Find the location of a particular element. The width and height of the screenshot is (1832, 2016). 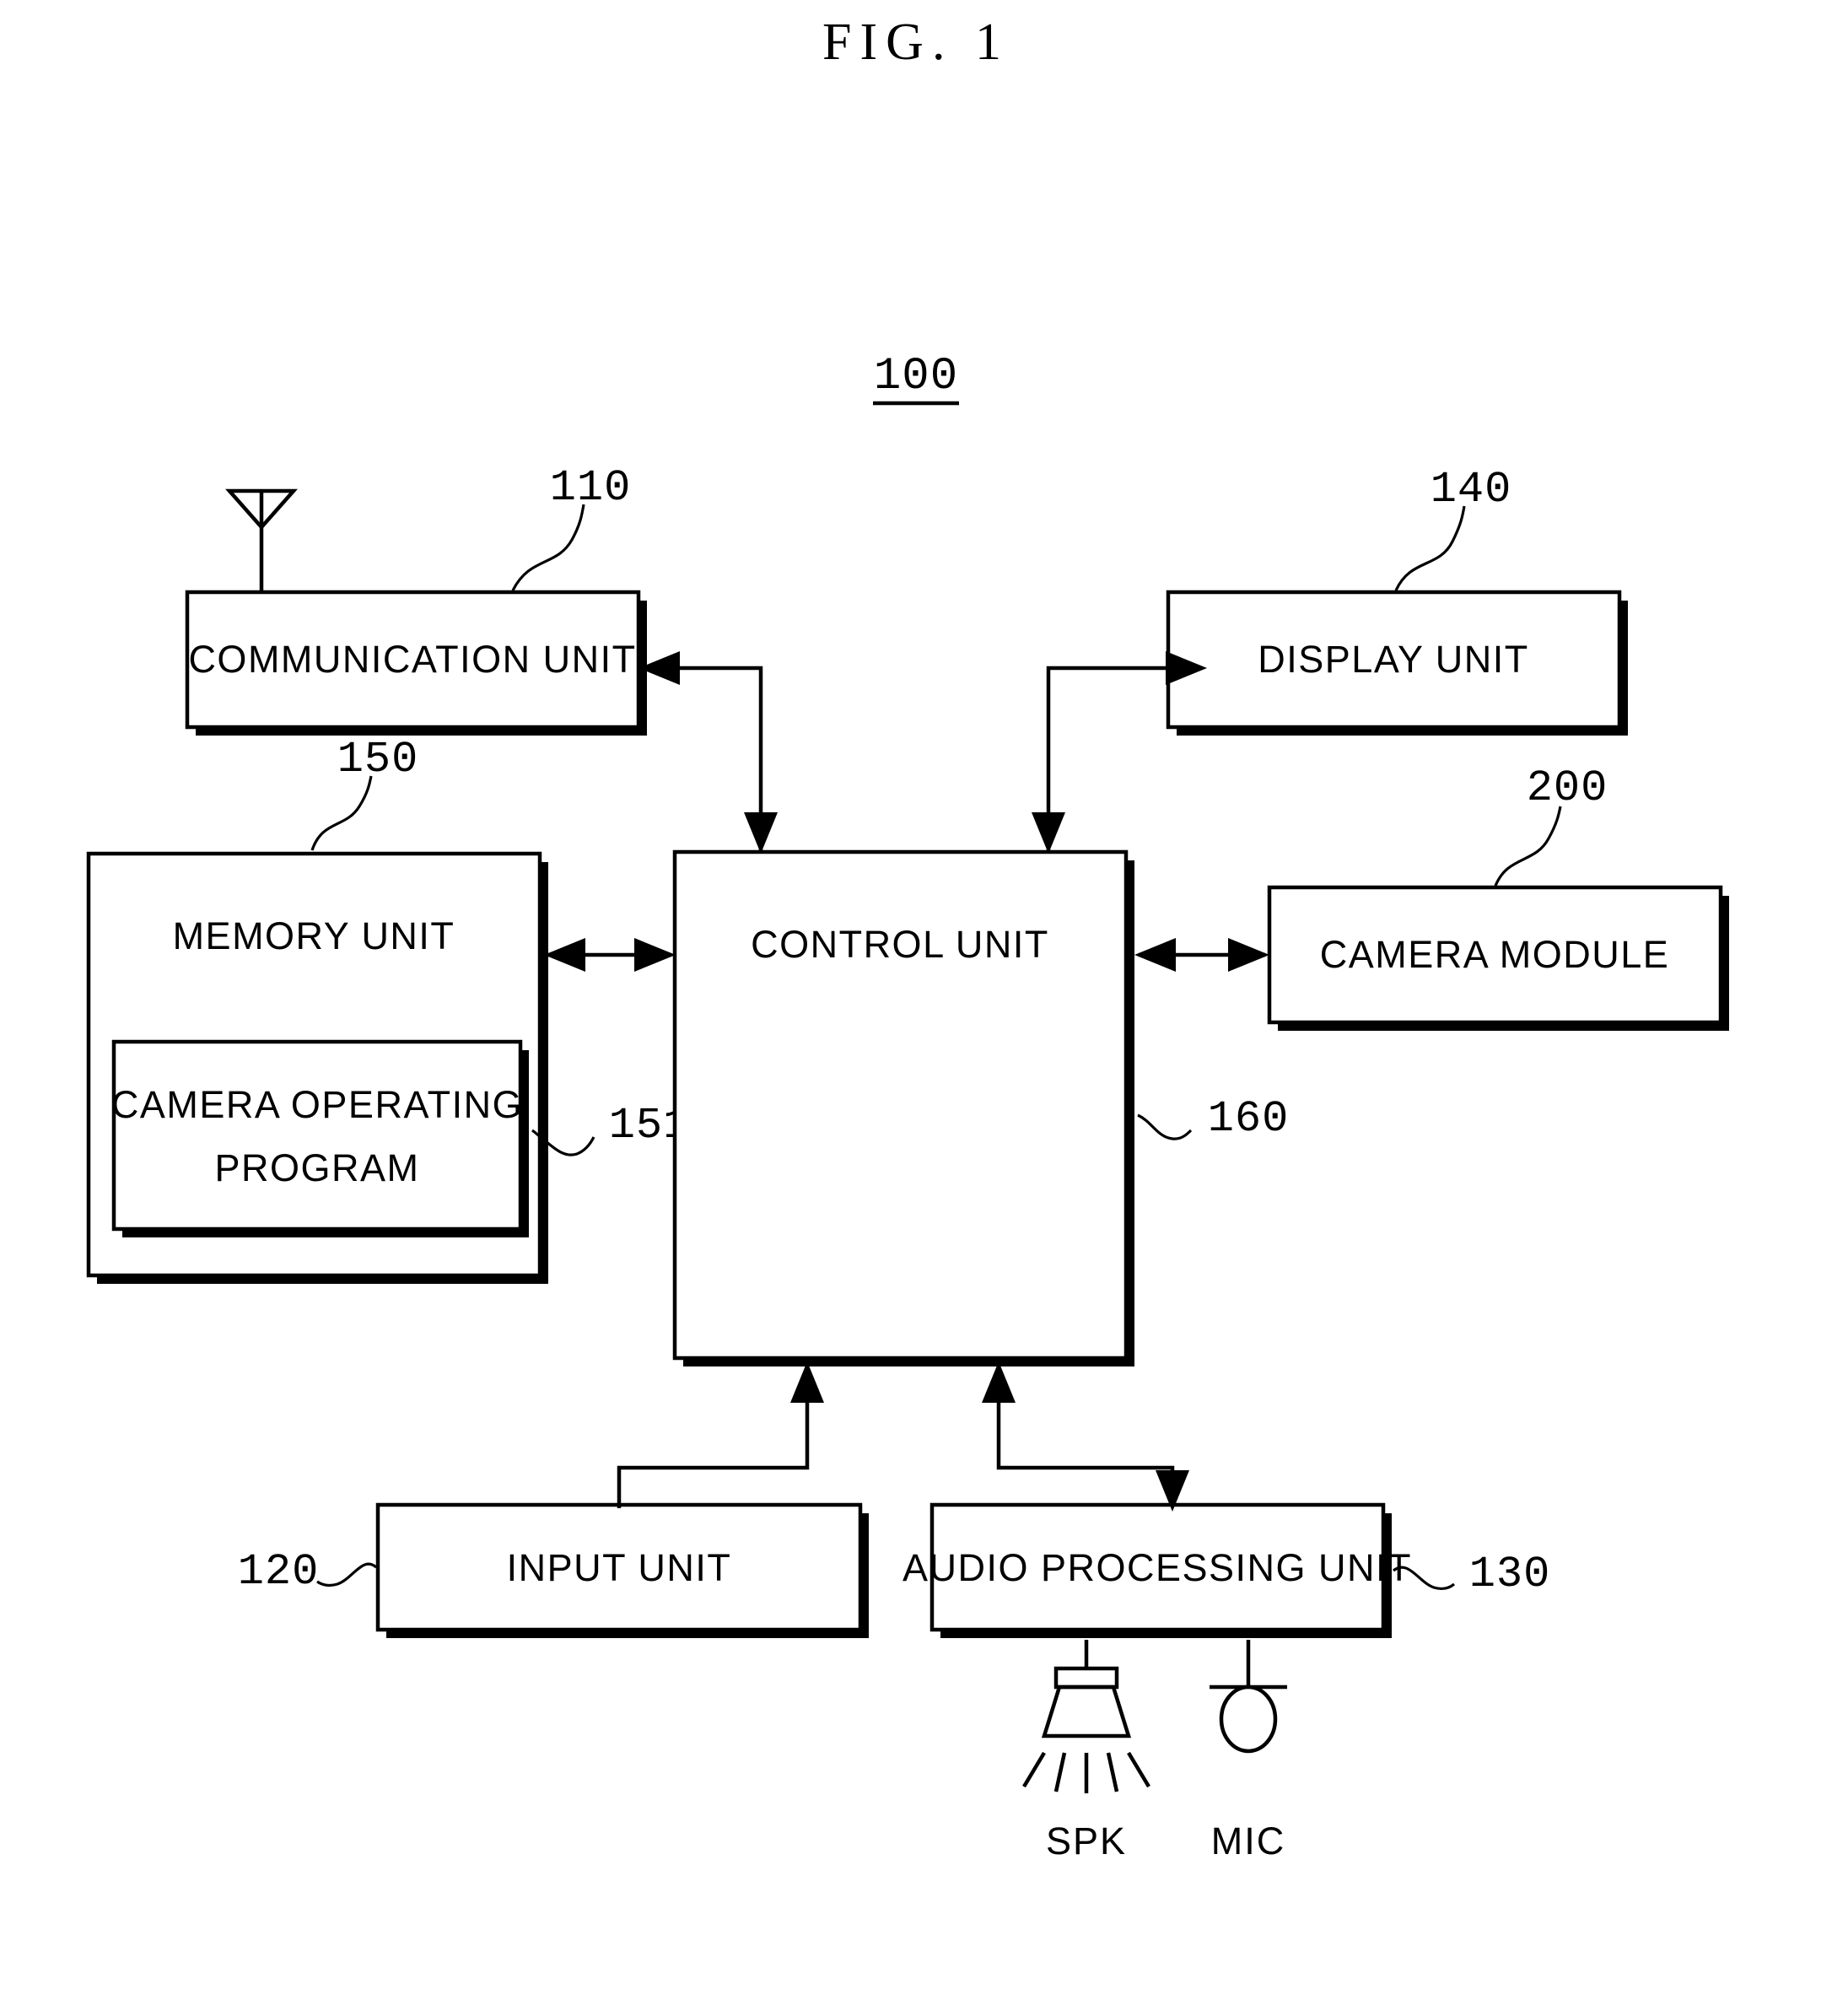

camera-ref-number: 200 is located at coordinates (1567, 788).